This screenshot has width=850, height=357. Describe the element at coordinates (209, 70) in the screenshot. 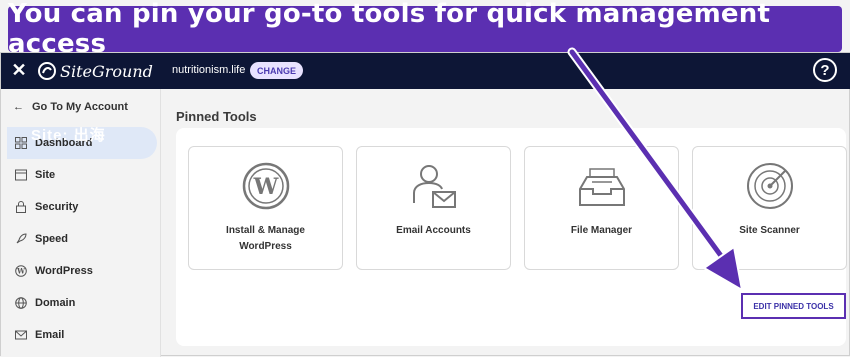

I see `site-name: nutritionism.life` at that location.